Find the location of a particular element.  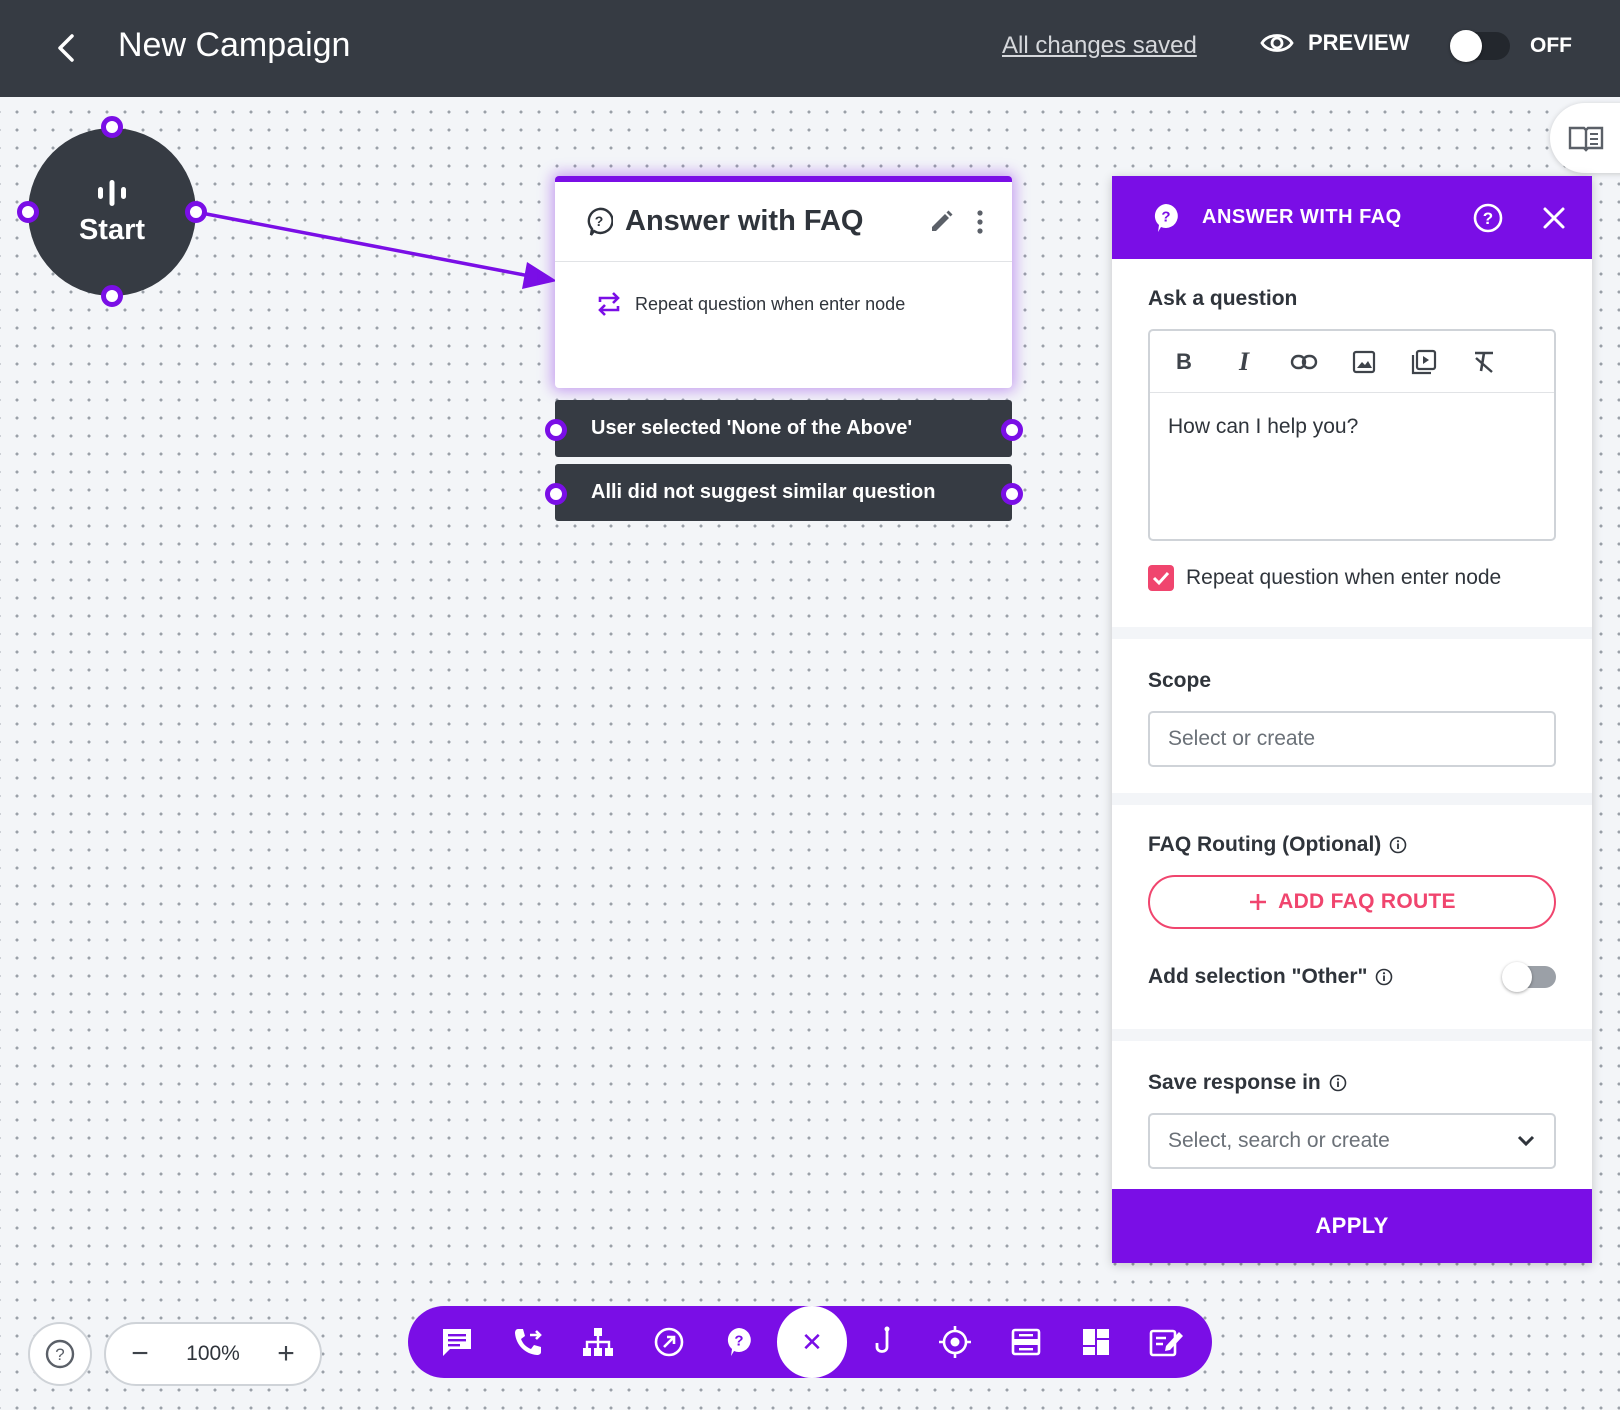

help-button: ? is located at coordinates (60, 1354).